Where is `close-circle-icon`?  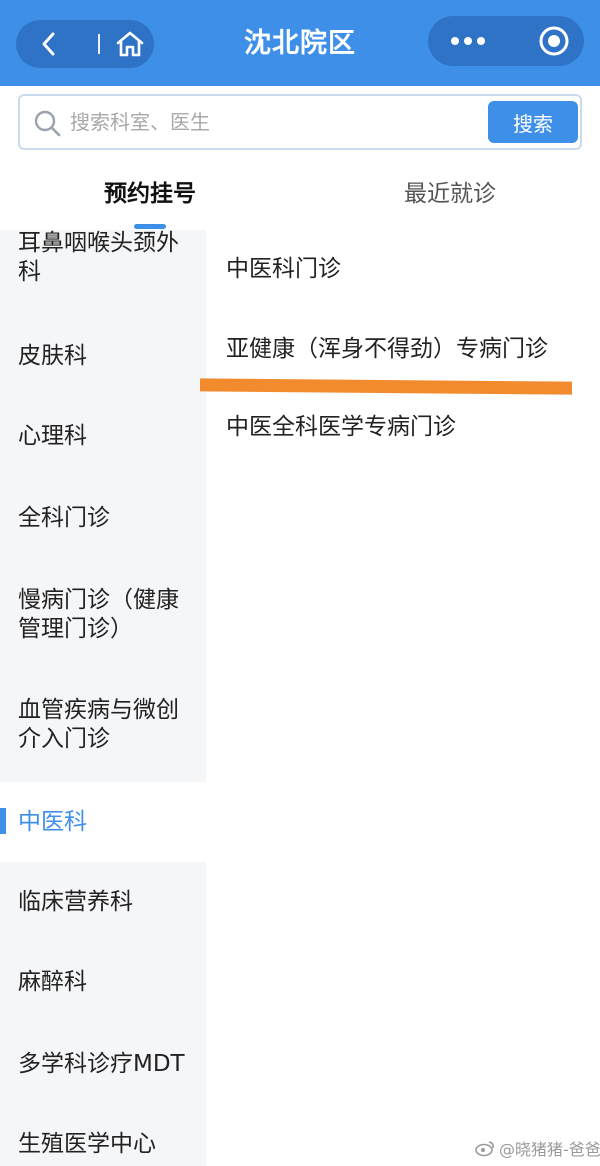
close-circle-icon is located at coordinates (554, 41).